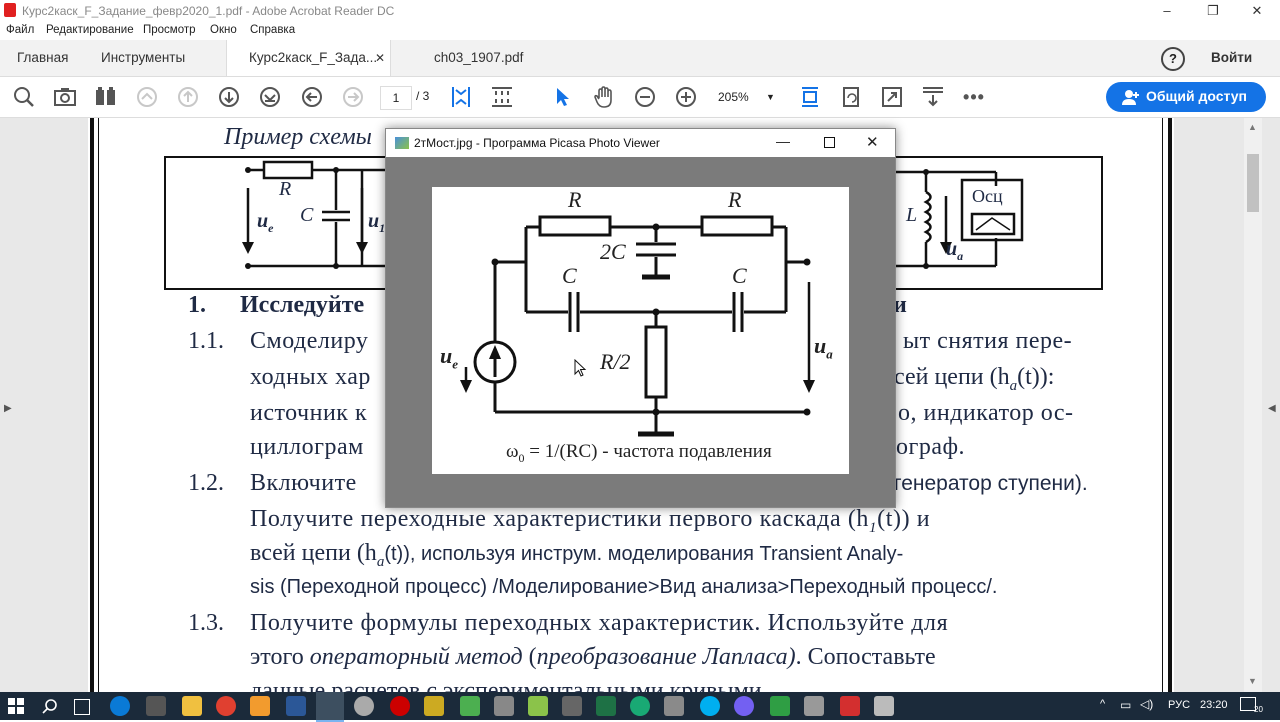 The height and width of the screenshot is (722, 1280). Describe the element at coordinates (90, 30) in the screenshot. I see `menu-edit: Редактирование` at that location.